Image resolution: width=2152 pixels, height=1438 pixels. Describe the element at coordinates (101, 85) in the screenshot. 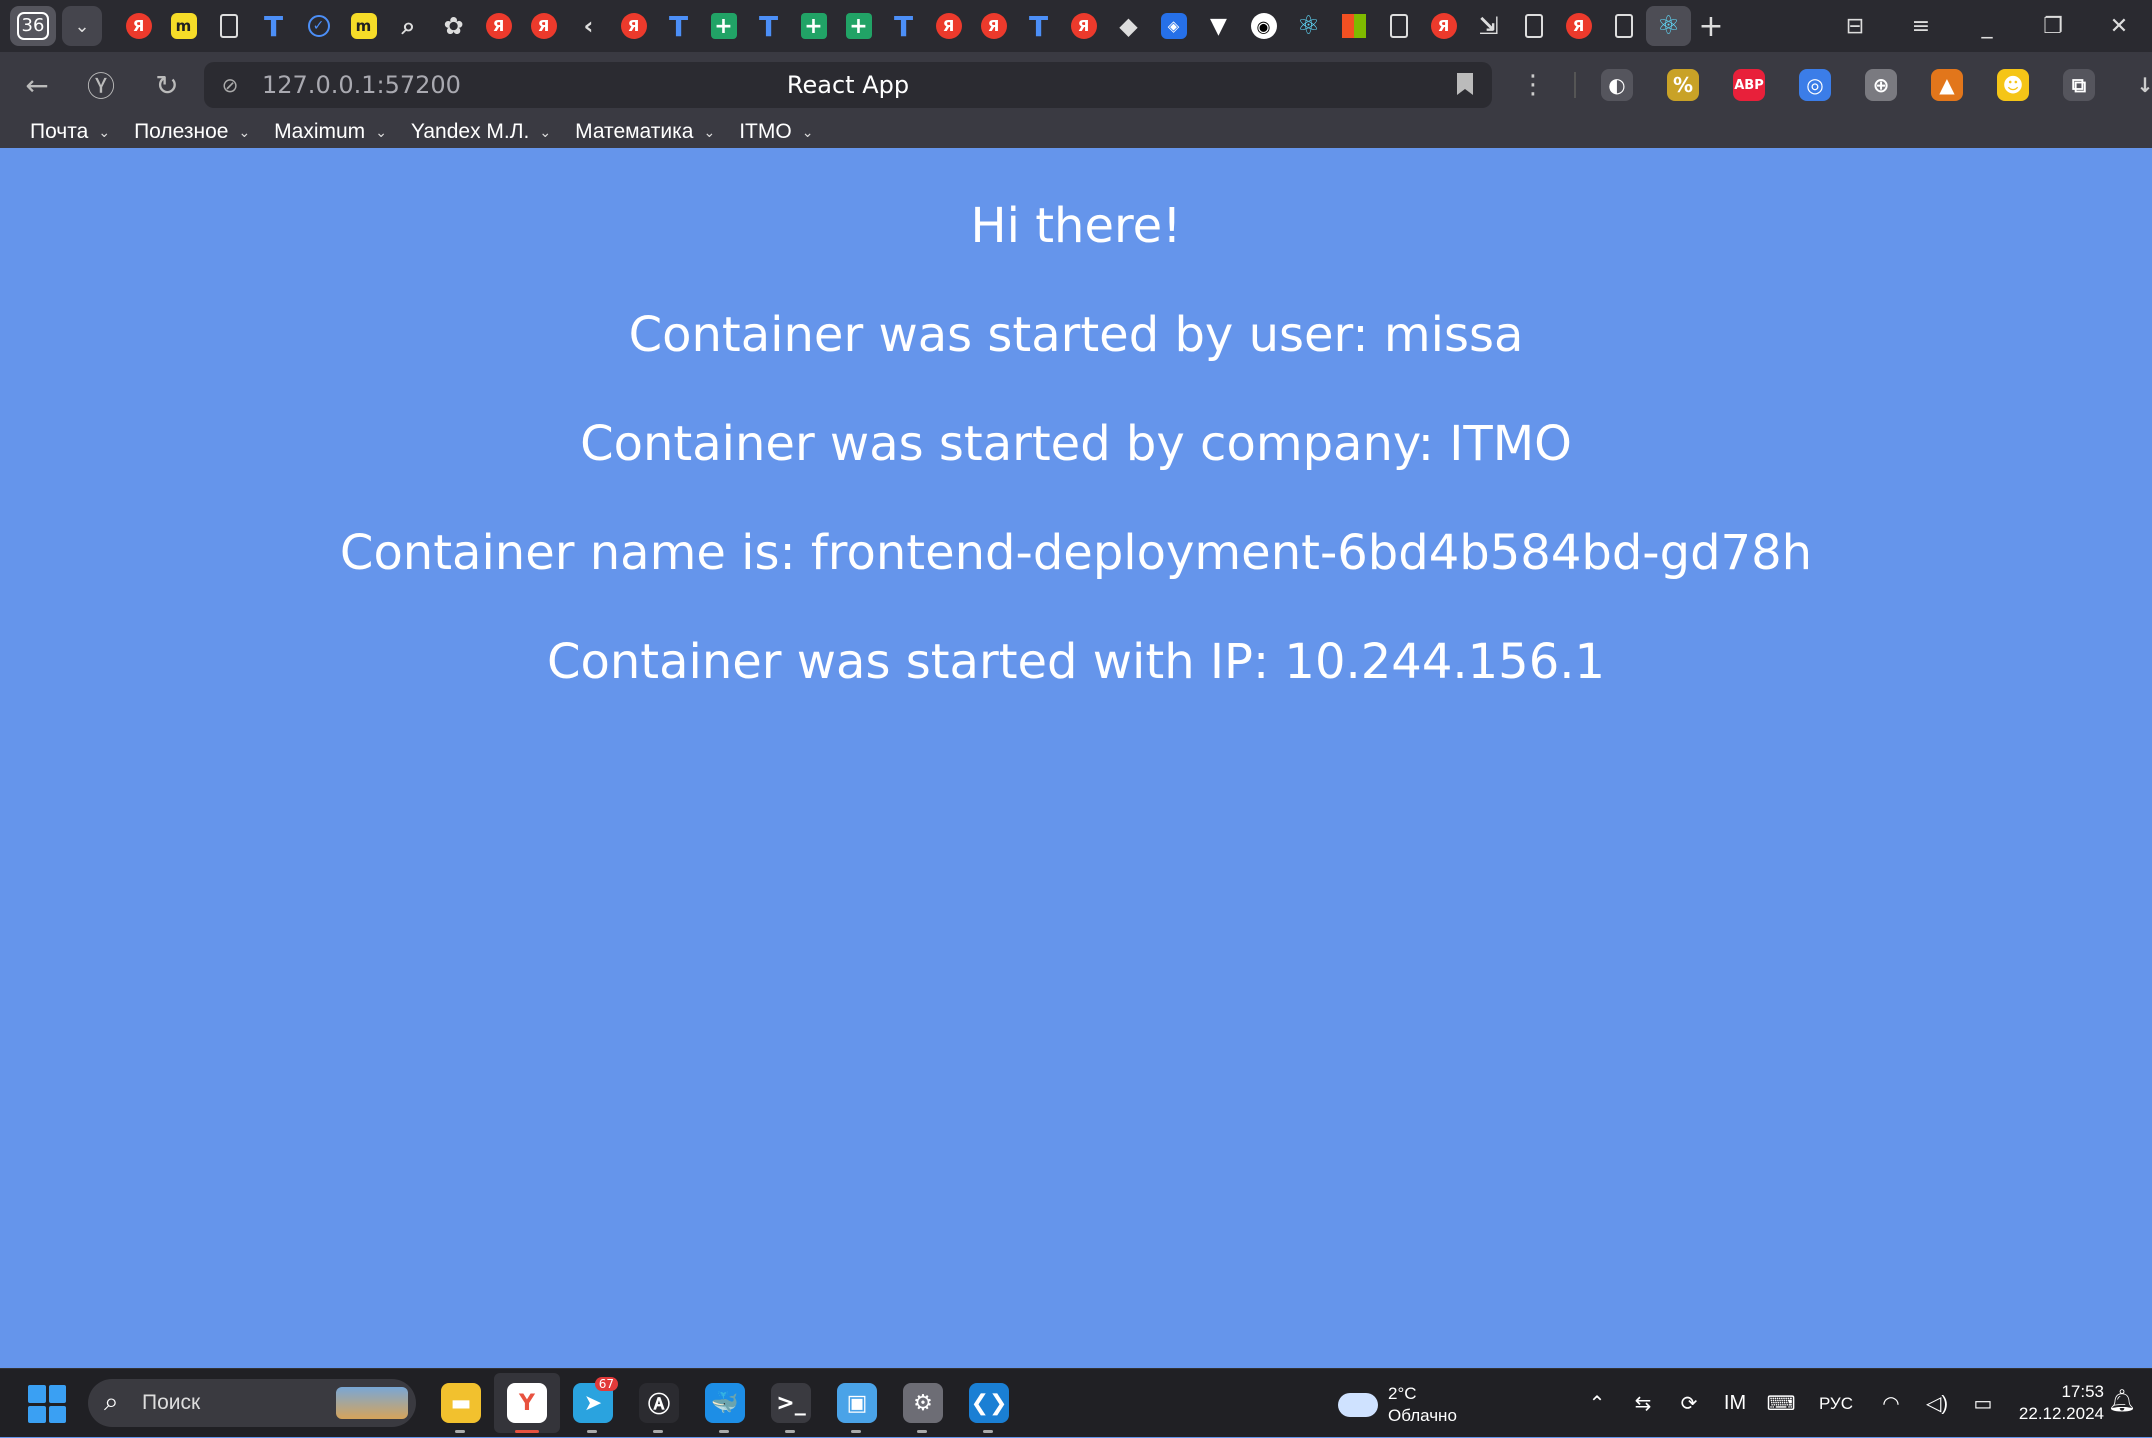

I see `yandex-home-button: Ⓨ` at that location.